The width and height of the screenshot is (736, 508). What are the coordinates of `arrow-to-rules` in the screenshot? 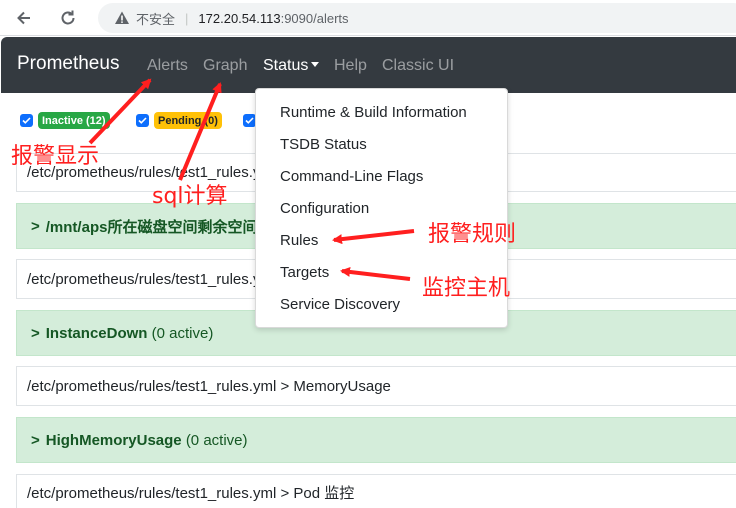 It's located at (373, 237).